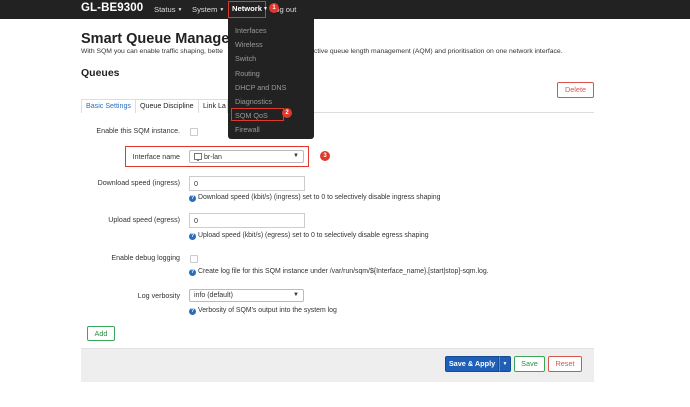 This screenshot has width=690, height=407. I want to click on menu-item-wireless: Wireless, so click(249, 44).